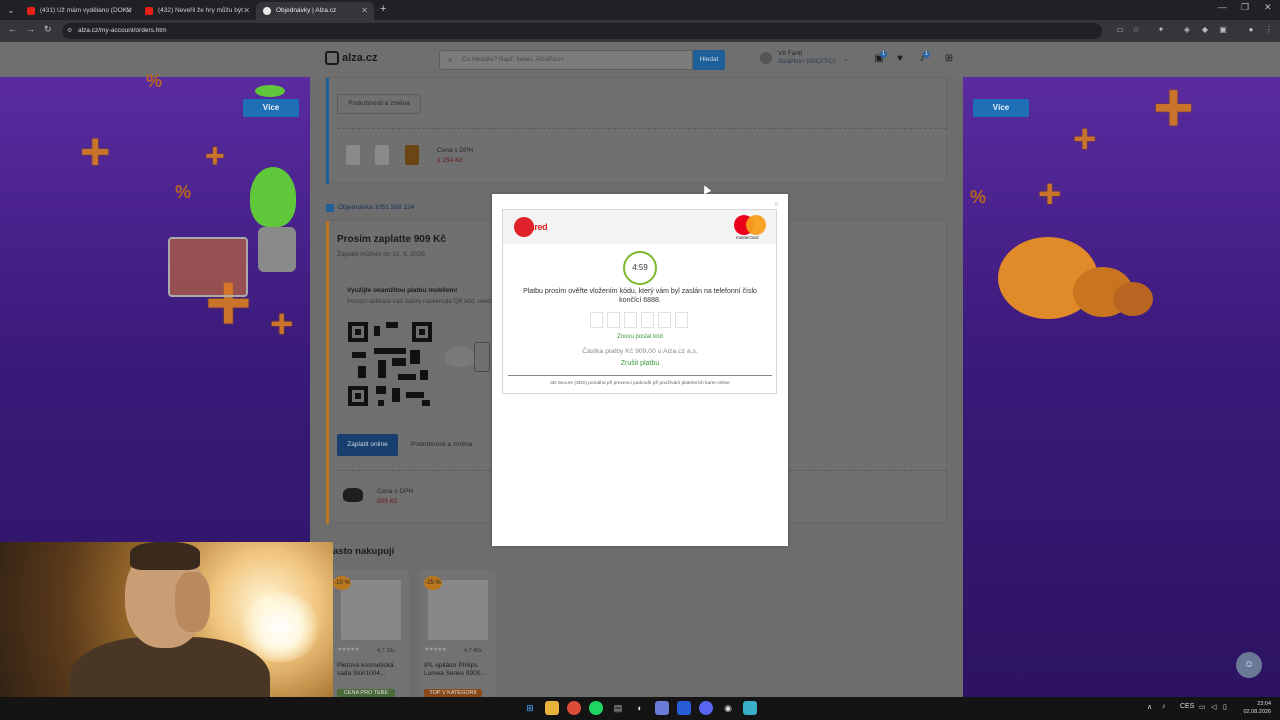 The width and height of the screenshot is (1280, 720). What do you see at coordinates (1257, 712) in the screenshot?
I see `clock-date: 02.08.2026` at bounding box center [1257, 712].